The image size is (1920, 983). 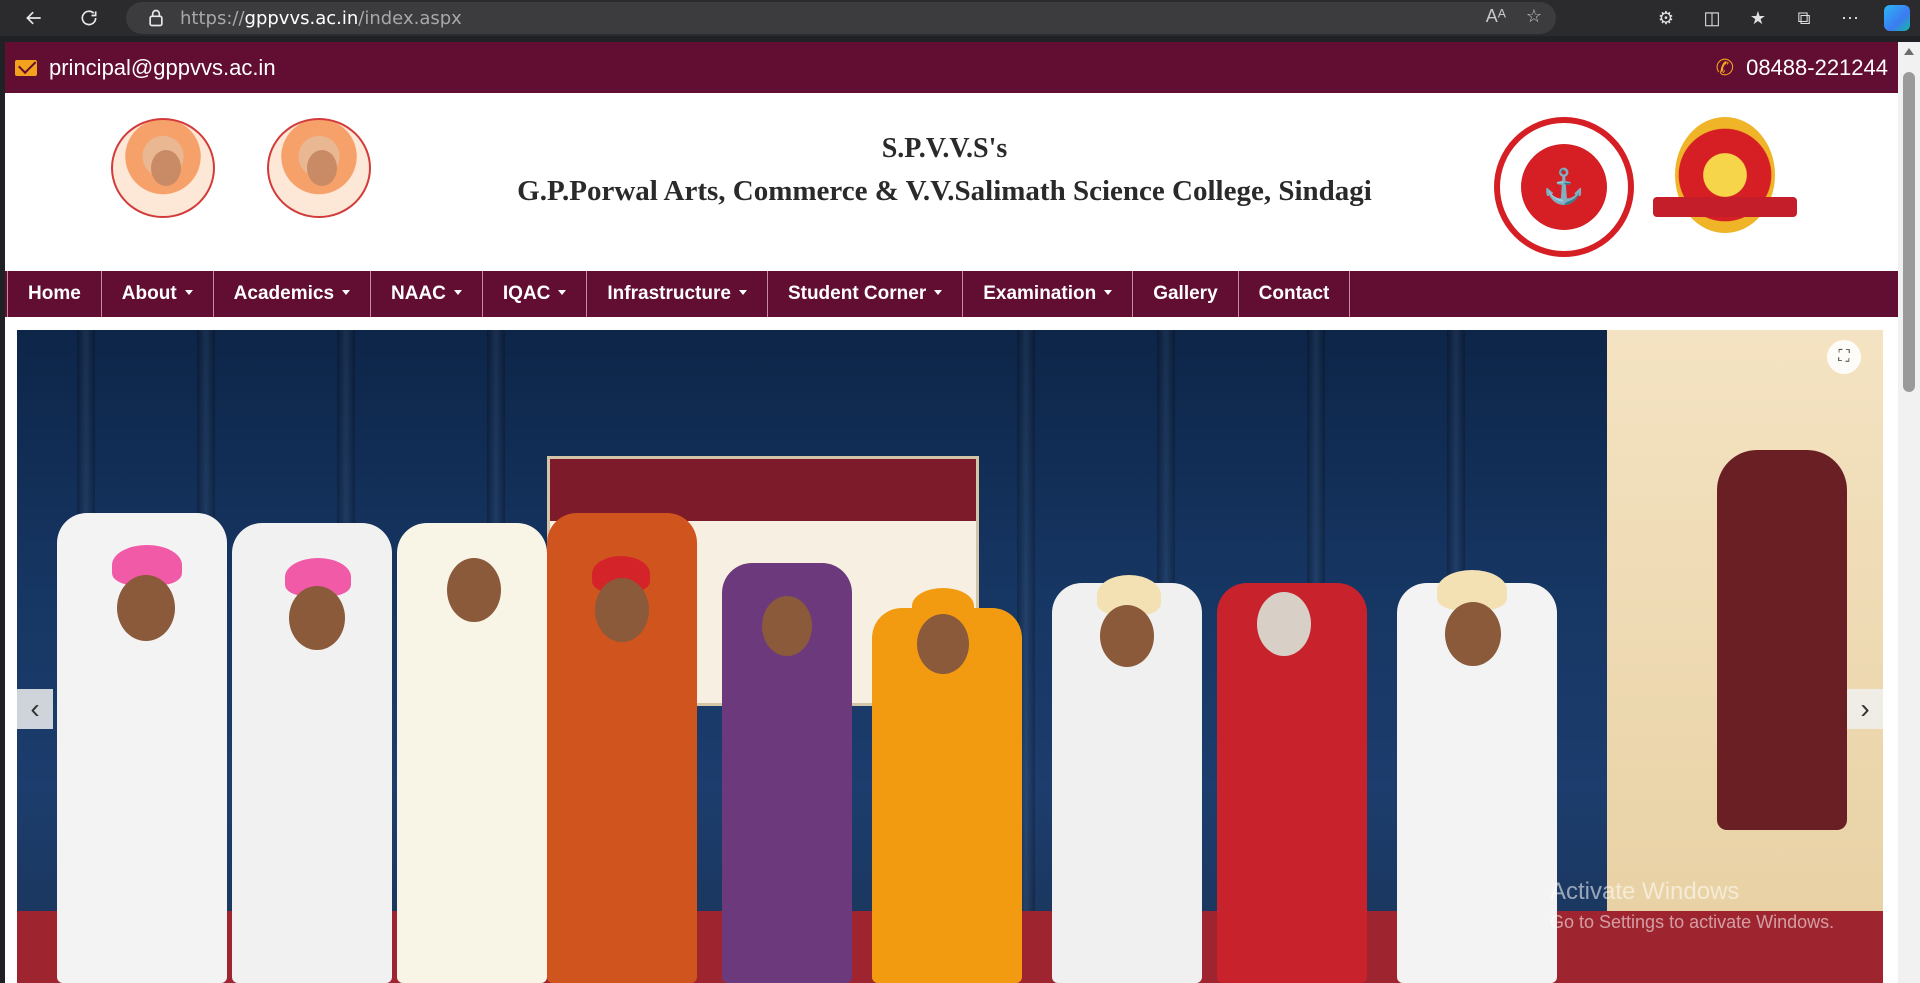 What do you see at coordinates (1725, 177) in the screenshot?
I see `golden-jubilee-logo` at bounding box center [1725, 177].